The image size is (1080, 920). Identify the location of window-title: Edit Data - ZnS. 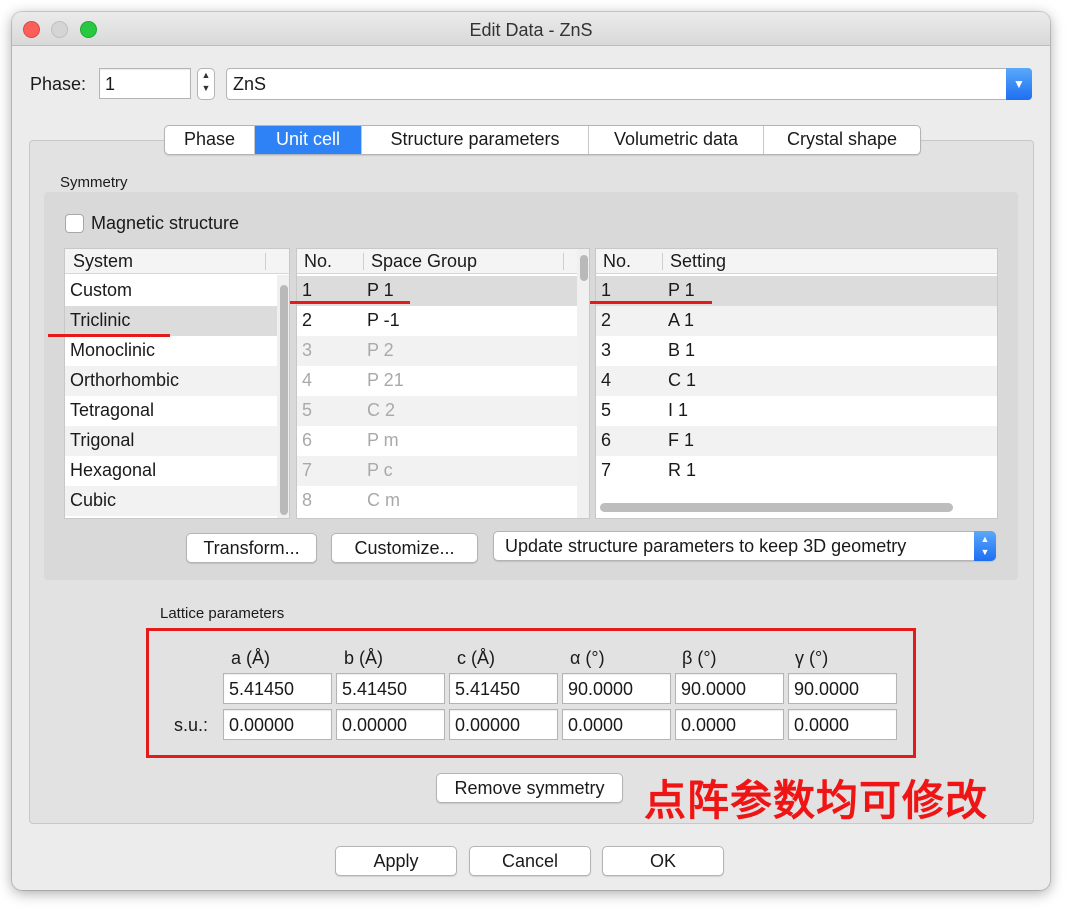
(531, 30).